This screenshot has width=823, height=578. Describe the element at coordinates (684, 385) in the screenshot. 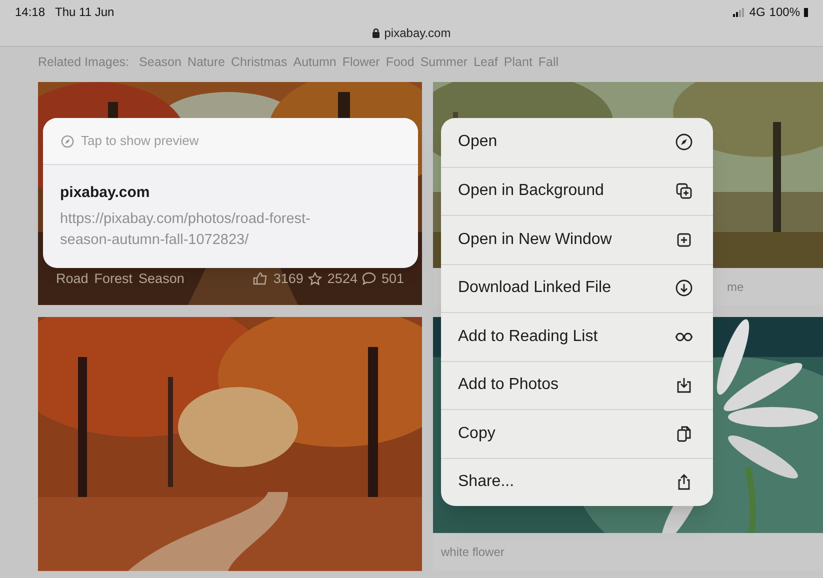

I see `tray-download-icon` at that location.